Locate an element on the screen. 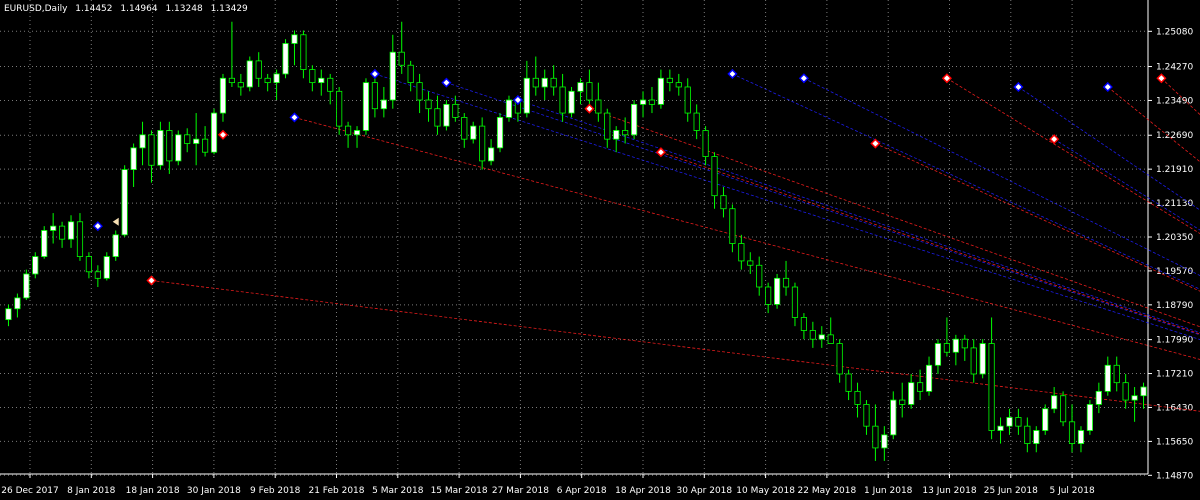 This screenshot has width=1200, height=500. bearish-signal-icon is located at coordinates (223, 134).